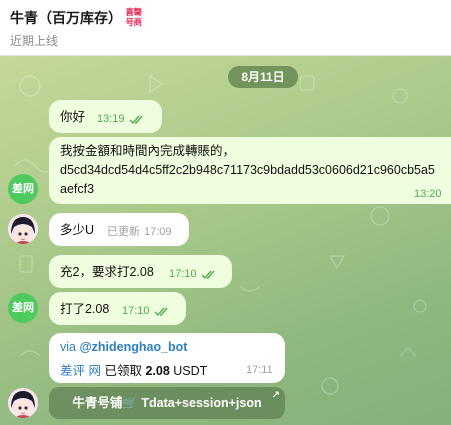  What do you see at coordinates (70, 347) in the screenshot?
I see `via-prefix: via` at bounding box center [70, 347].